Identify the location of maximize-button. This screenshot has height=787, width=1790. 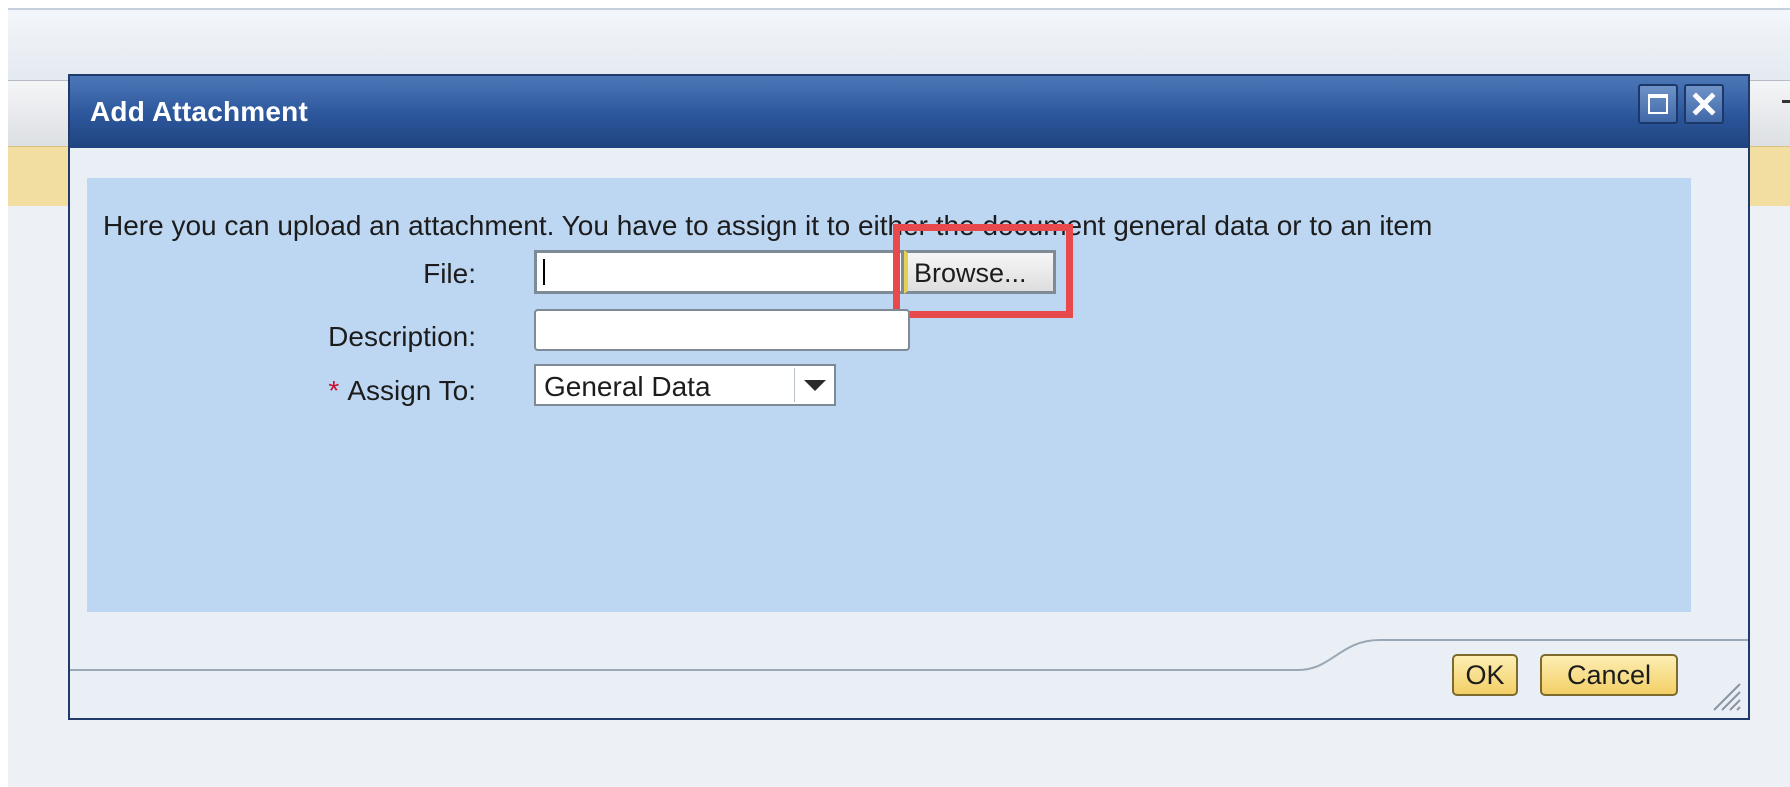
(1658, 104).